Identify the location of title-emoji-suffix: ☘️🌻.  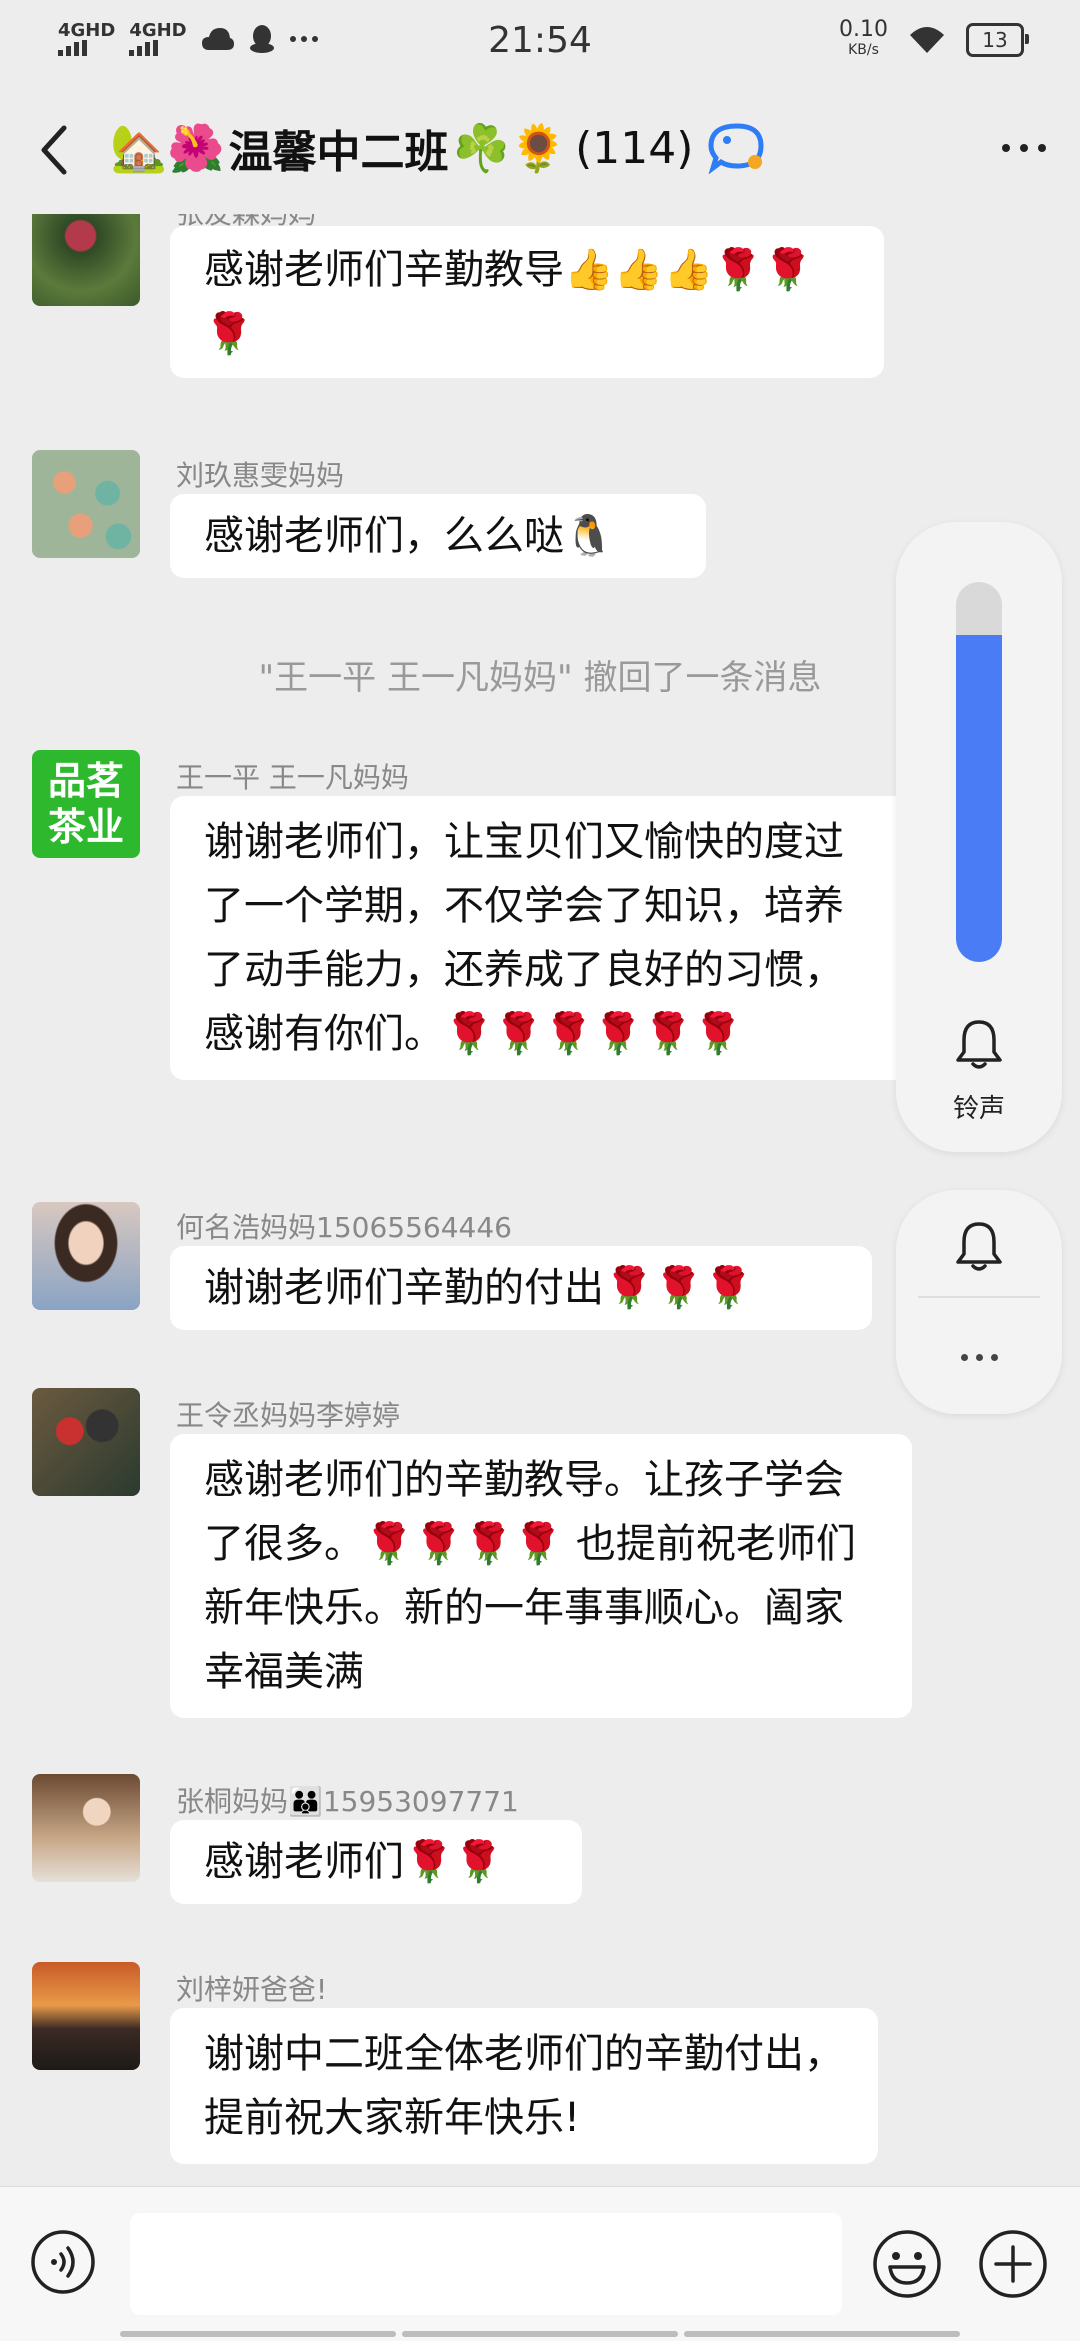
(510, 147).